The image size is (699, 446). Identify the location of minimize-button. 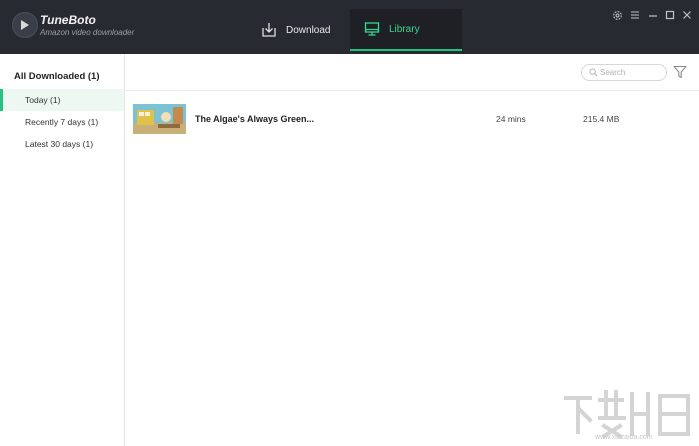
(653, 15).